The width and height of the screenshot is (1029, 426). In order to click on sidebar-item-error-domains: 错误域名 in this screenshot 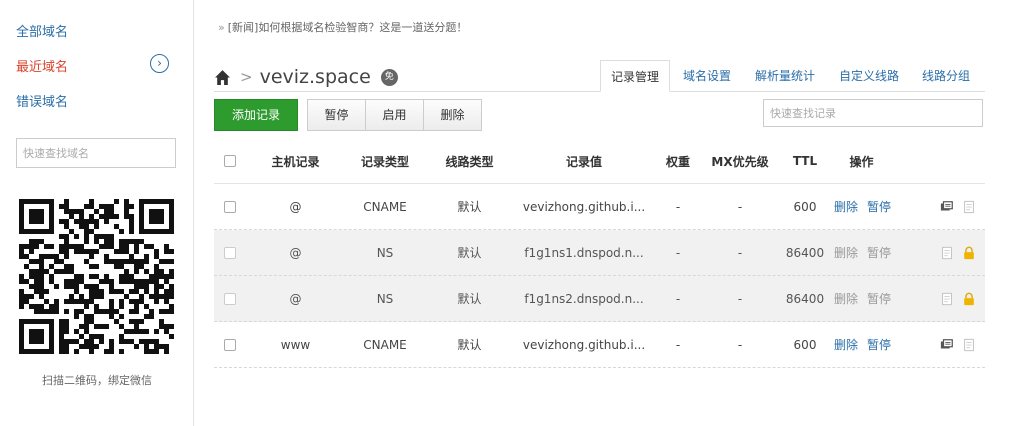, I will do `click(42, 100)`.